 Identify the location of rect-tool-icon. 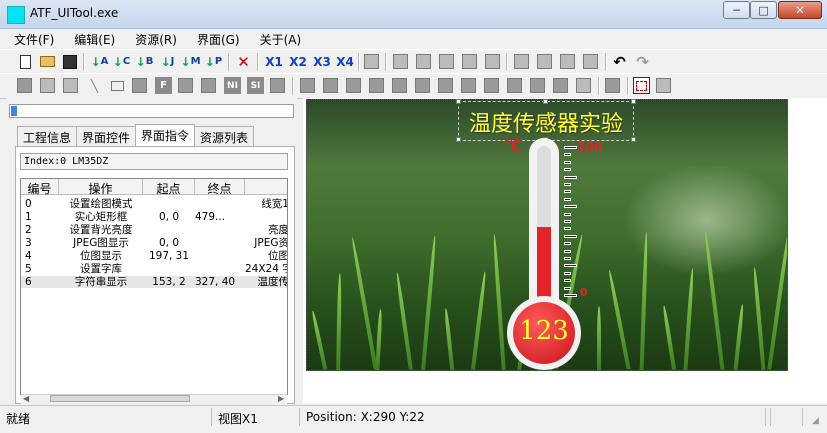
(117, 85).